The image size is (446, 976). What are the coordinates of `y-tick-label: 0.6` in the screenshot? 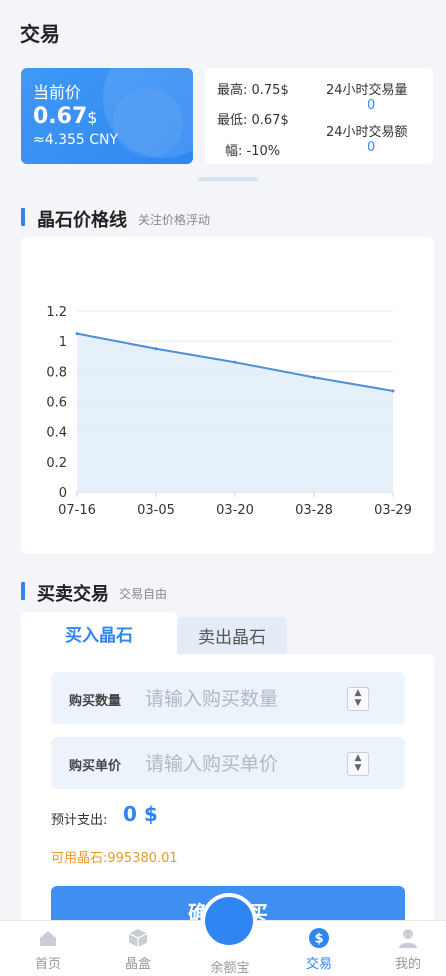 It's located at (56, 403).